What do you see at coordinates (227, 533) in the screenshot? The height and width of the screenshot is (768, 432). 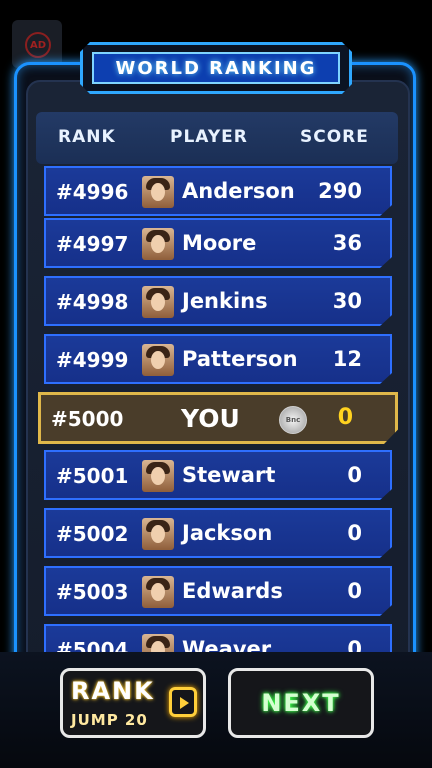 I see `player-name: Jackson` at bounding box center [227, 533].